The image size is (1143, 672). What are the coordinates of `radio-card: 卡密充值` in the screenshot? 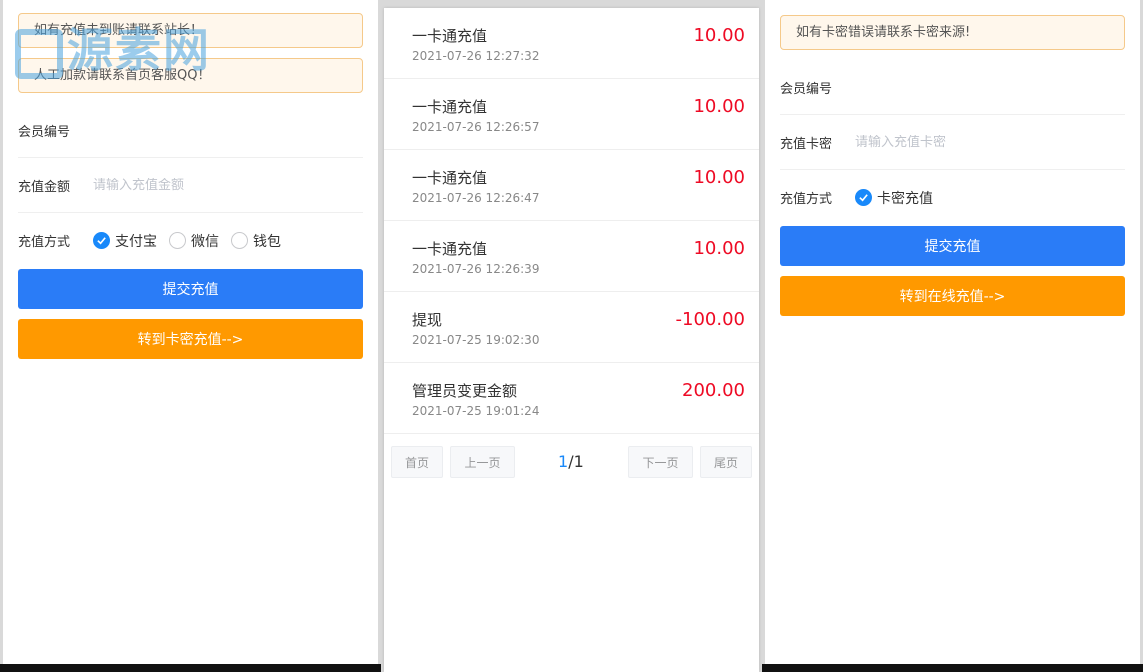 It's located at (894, 198).